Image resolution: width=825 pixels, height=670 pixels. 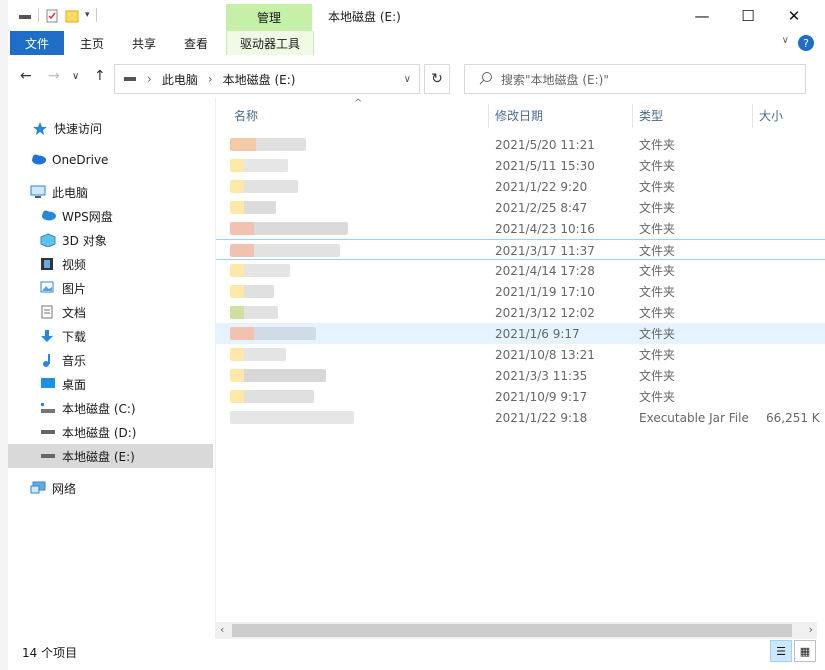 I want to click on manage-context-tab: 管理, so click(x=269, y=17).